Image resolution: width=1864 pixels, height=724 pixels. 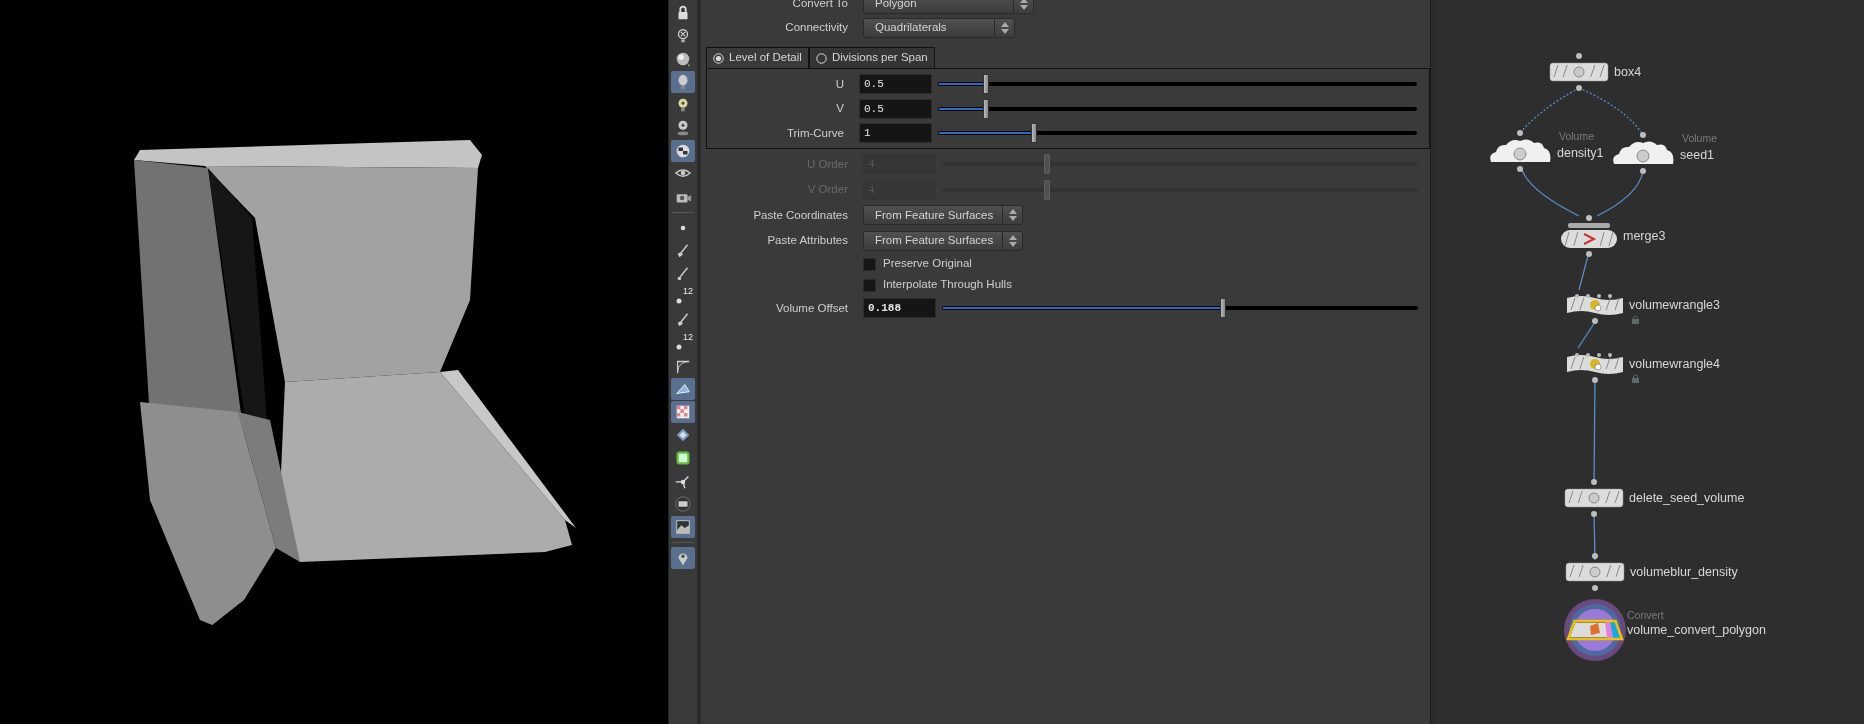 What do you see at coordinates (1675, 305) in the screenshot?
I see `node-name: volumewrangle3` at bounding box center [1675, 305].